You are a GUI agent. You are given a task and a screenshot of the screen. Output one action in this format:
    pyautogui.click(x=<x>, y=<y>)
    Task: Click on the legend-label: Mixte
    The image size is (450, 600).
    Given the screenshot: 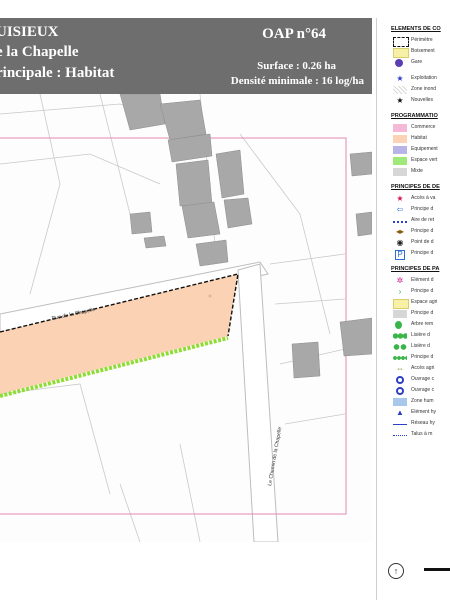 What is the action you would take?
    pyautogui.click(x=417, y=171)
    